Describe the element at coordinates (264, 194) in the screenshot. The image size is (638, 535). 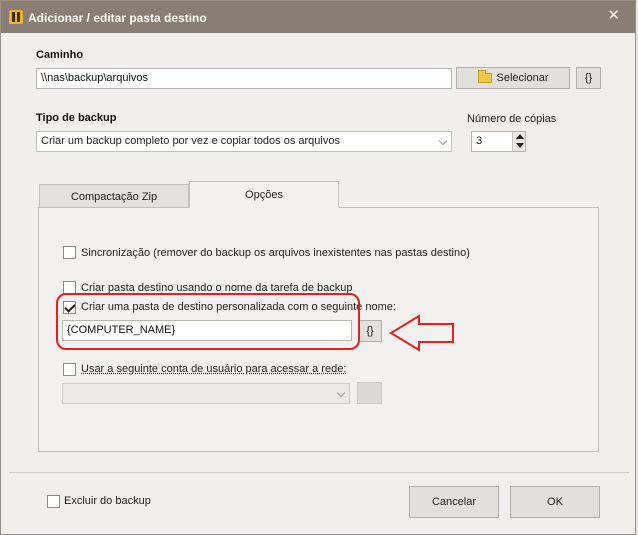
I see `tab-options: Opções` at that location.